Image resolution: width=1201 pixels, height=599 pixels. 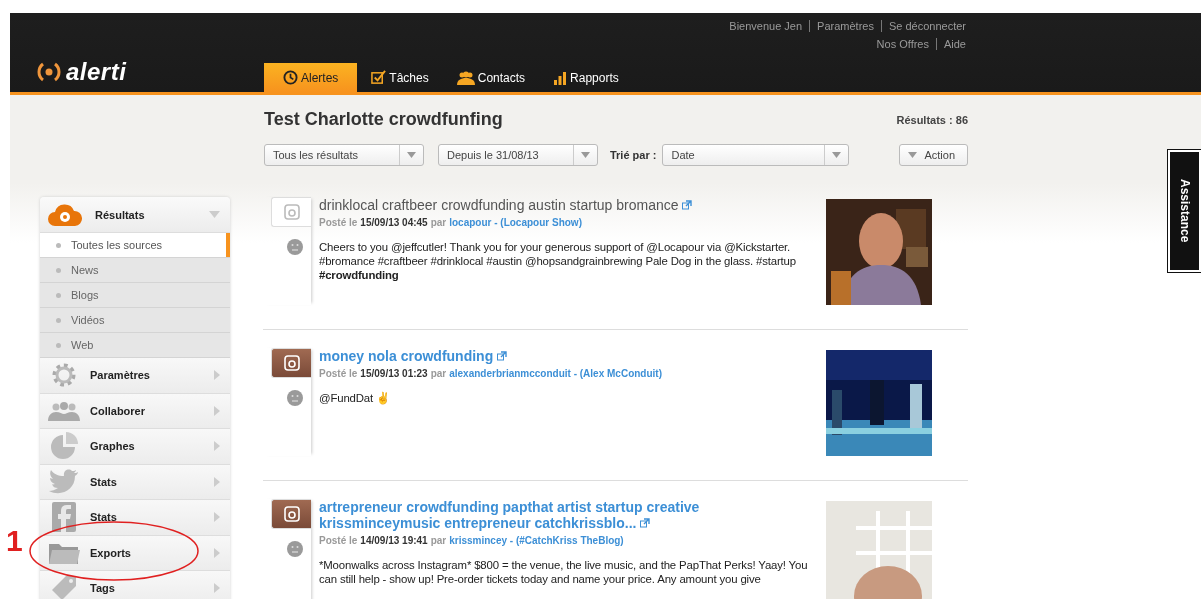 I want to click on source-item: News, so click(x=135, y=270).